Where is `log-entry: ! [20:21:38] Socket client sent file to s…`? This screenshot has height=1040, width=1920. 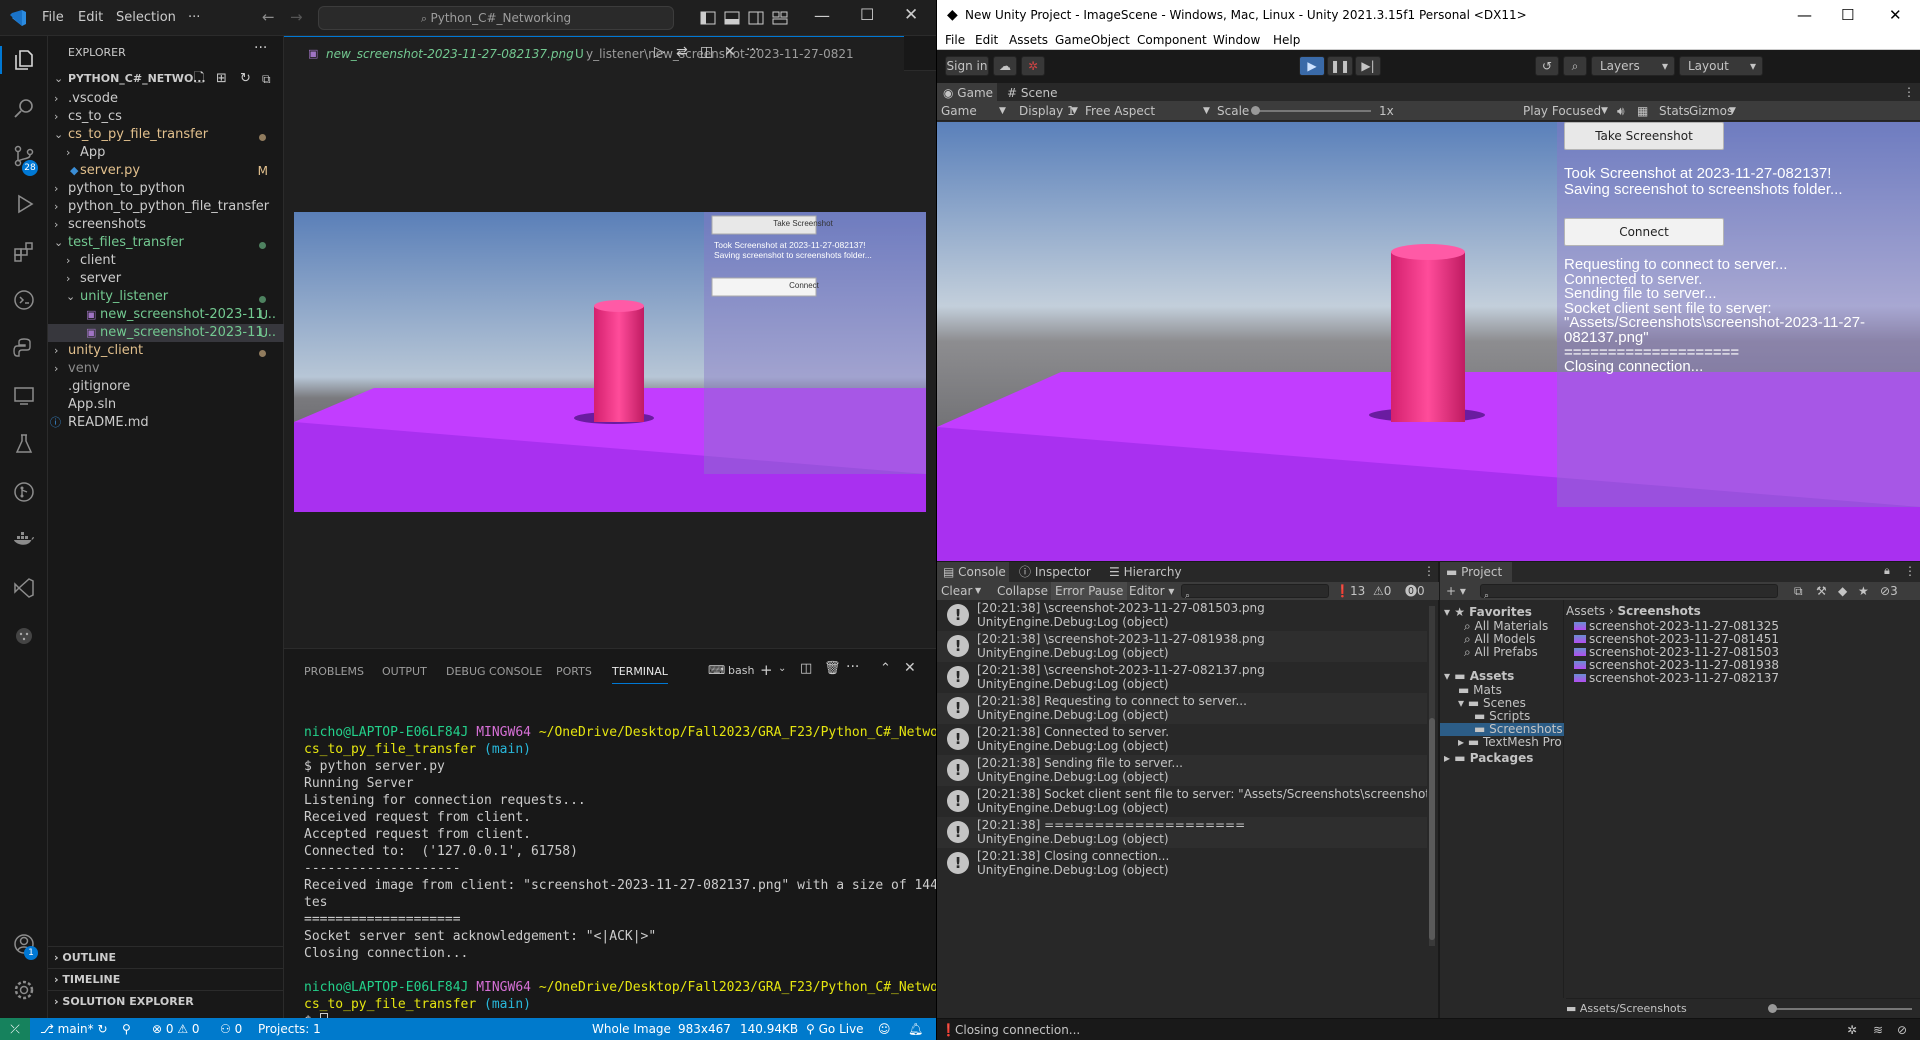
log-entry: ! [20:21:38] Socket client sent file to s… is located at coordinates (1182, 801).